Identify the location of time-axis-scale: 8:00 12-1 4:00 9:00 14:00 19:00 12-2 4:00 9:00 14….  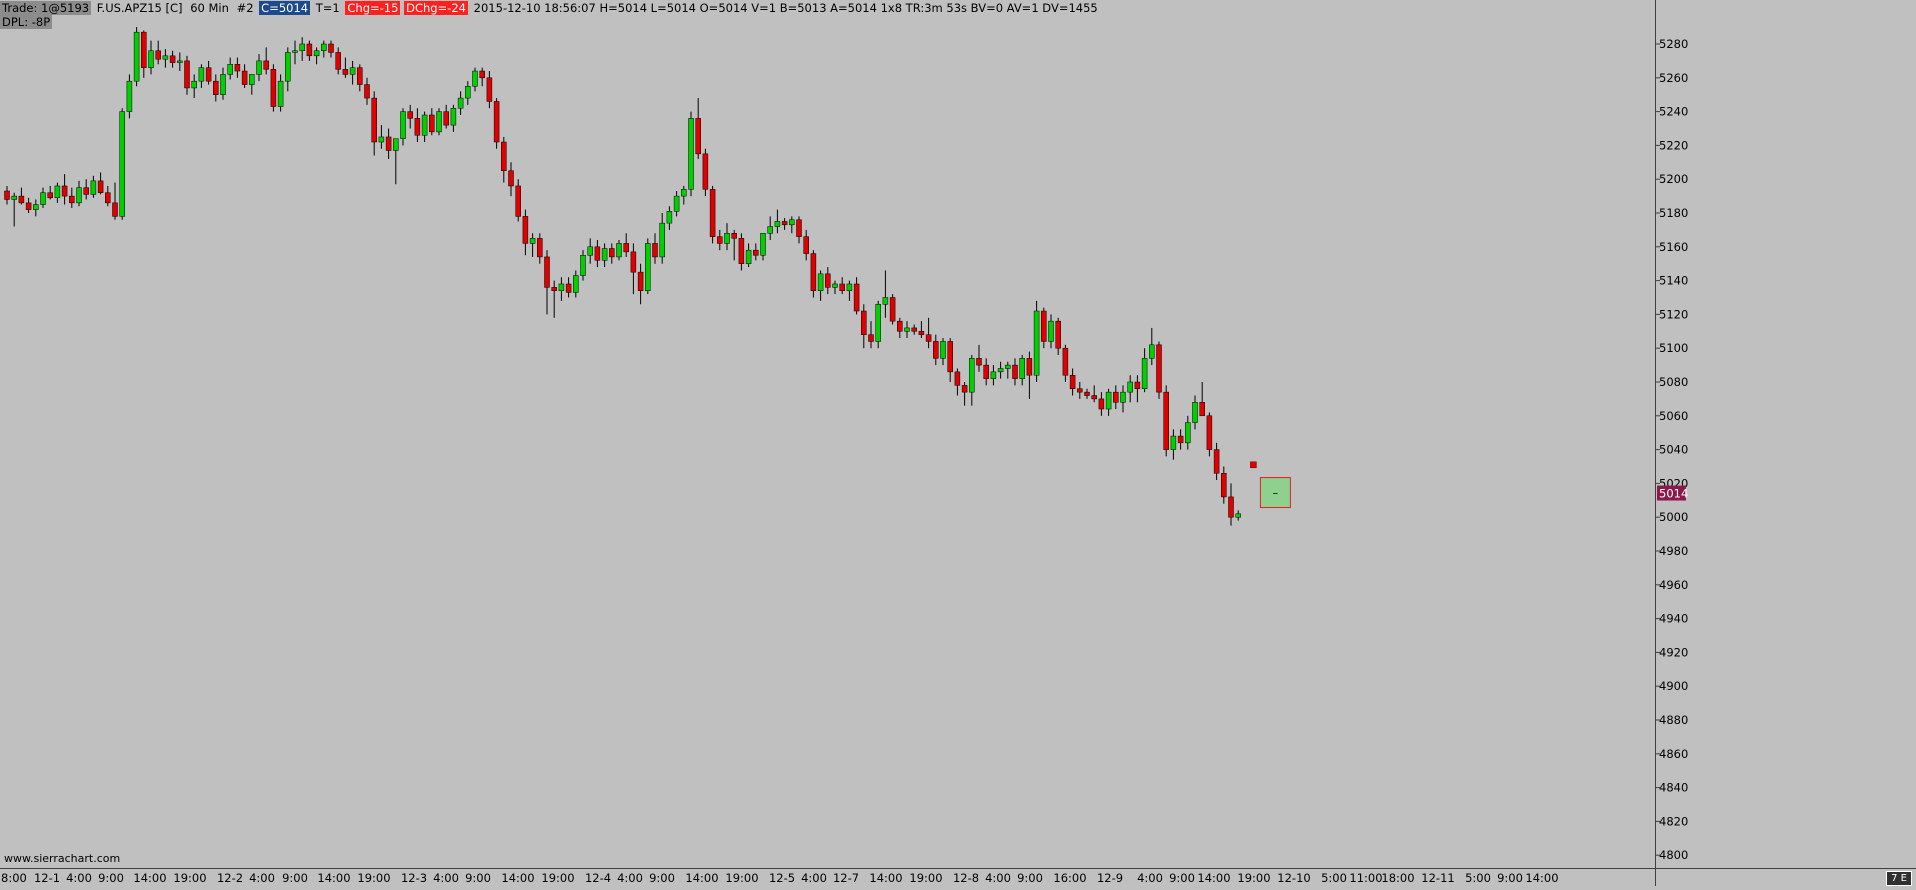
(827, 878).